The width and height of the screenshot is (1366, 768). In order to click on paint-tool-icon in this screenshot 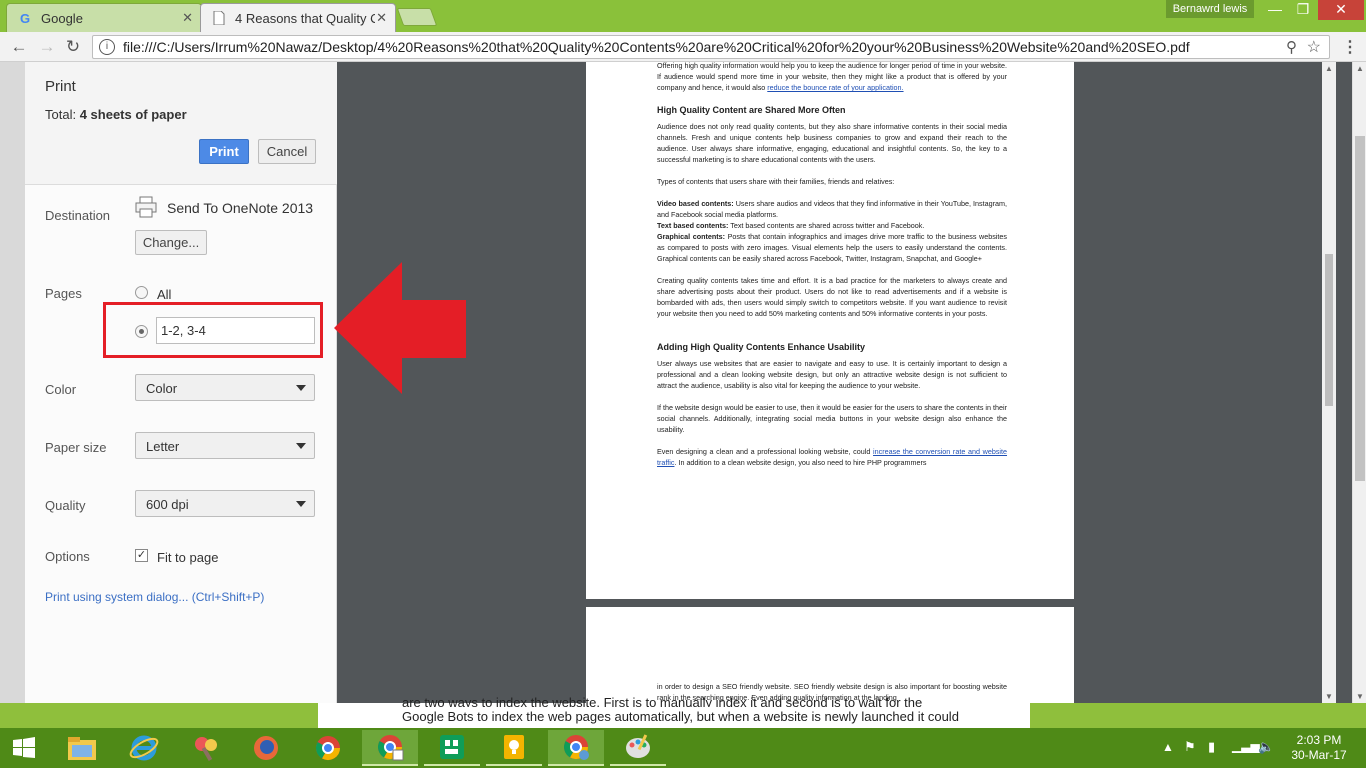, I will do `click(206, 748)`.